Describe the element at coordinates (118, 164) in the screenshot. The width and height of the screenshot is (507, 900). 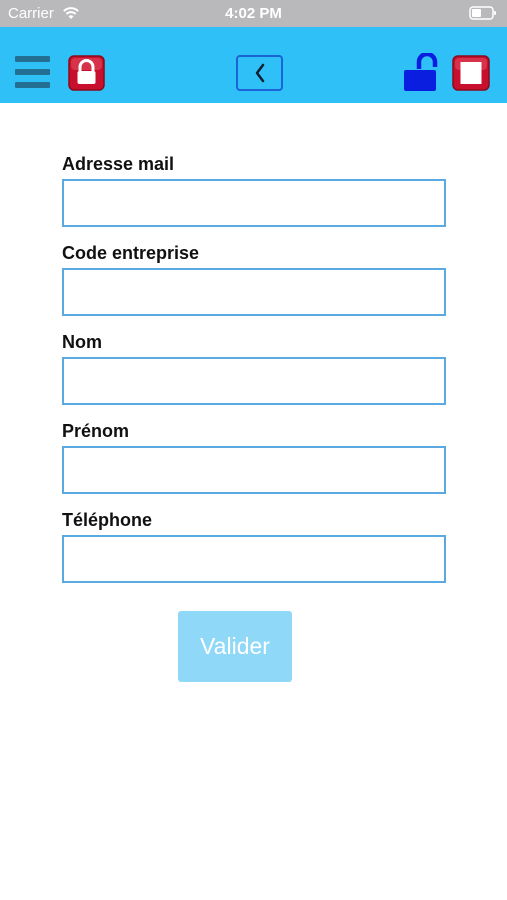
I see `email-label: Adresse mail` at that location.